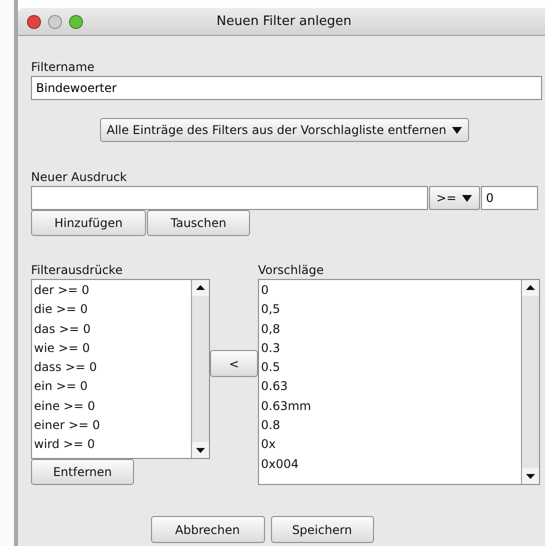 The width and height of the screenshot is (545, 546). I want to click on list-item: 0,8, so click(390, 329).